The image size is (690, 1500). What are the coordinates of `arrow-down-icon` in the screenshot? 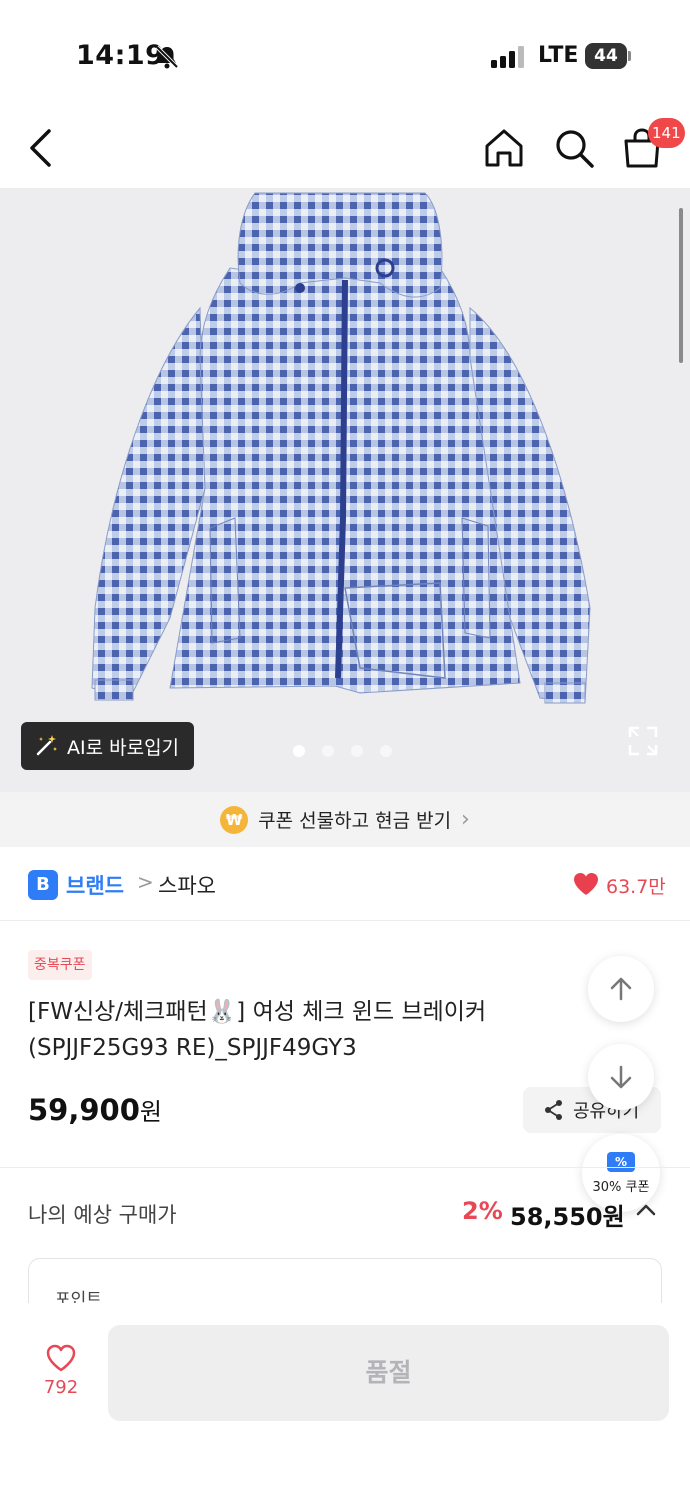 It's located at (621, 1077).